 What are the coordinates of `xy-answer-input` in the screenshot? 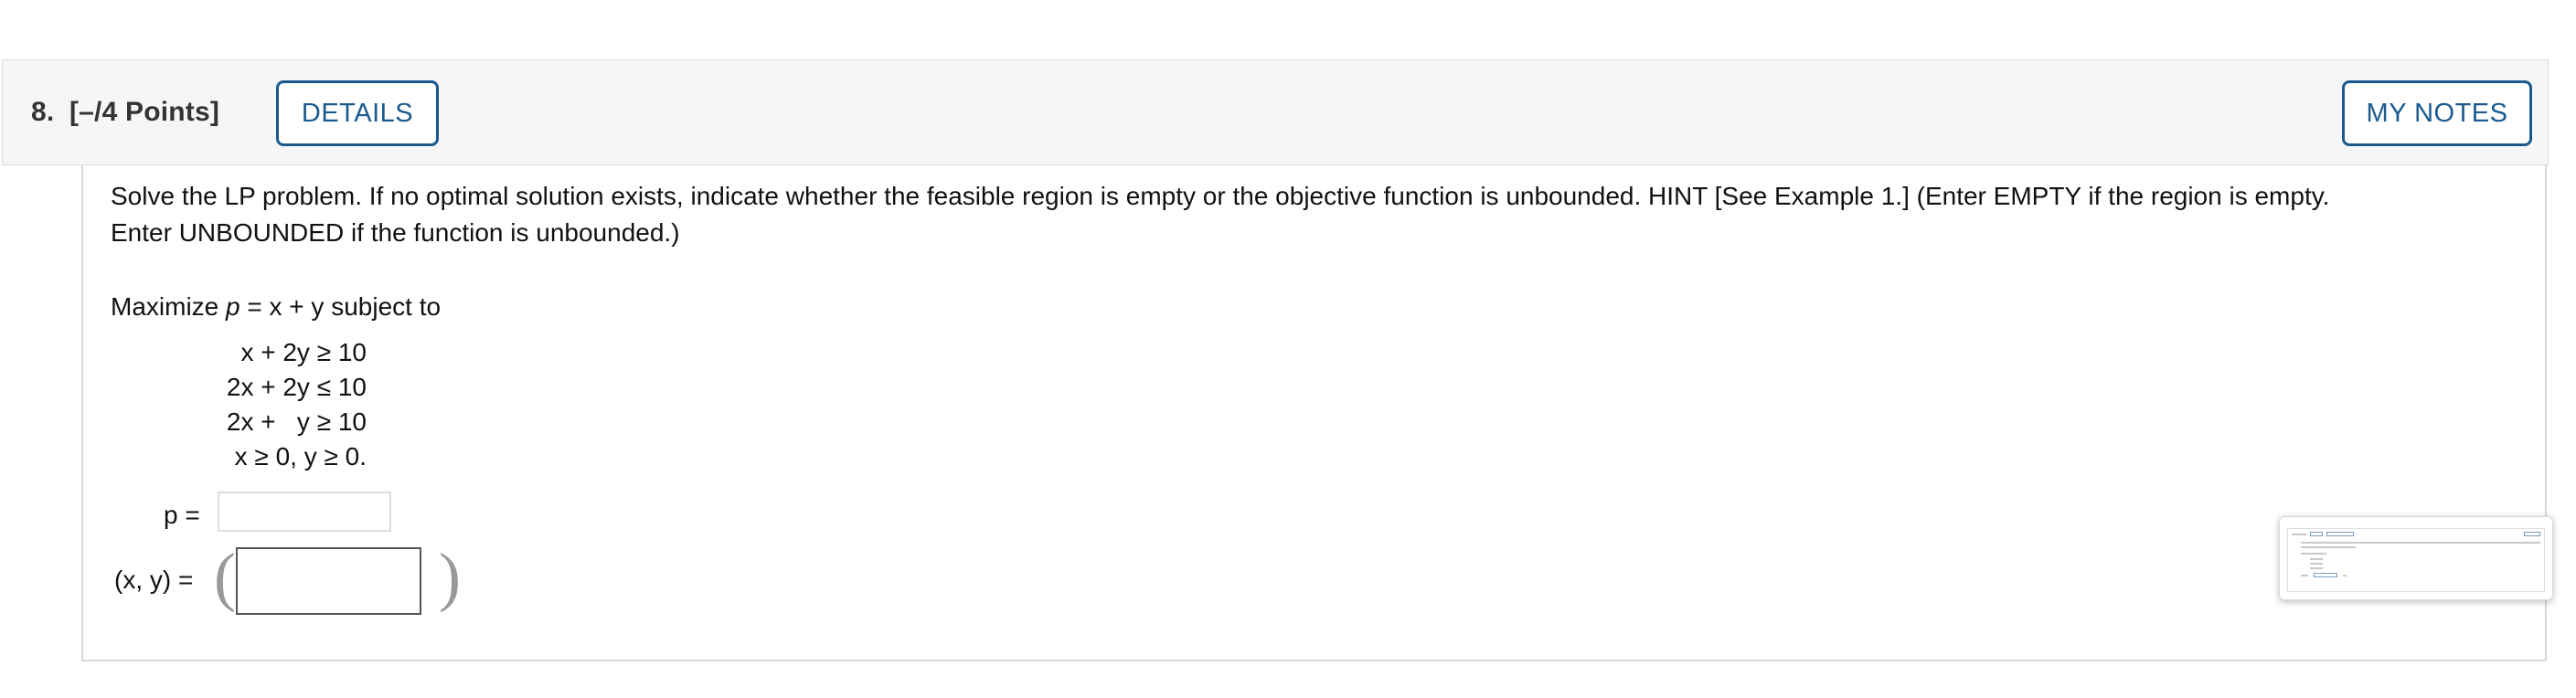 It's located at (328, 581).